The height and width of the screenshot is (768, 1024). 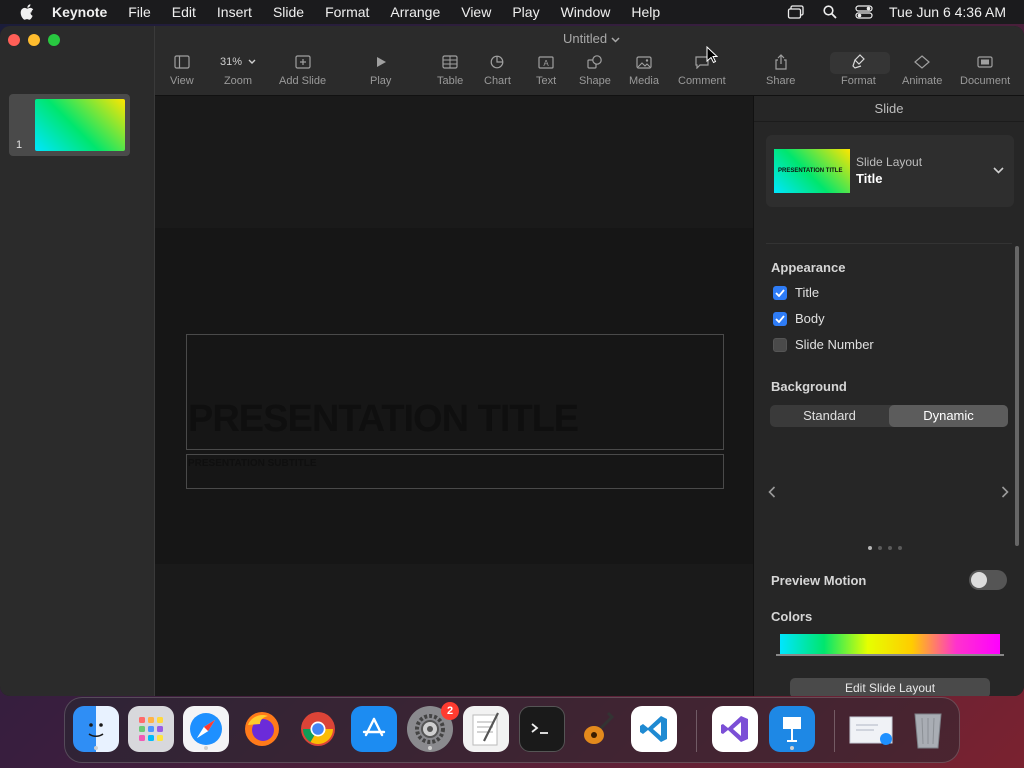 I want to click on menu-slide: Slide, so click(x=288, y=12).